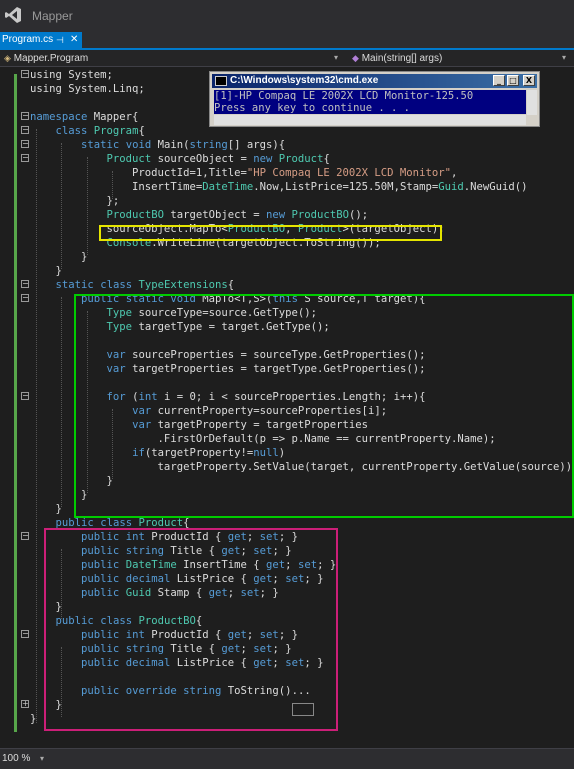 This screenshot has height=769, width=574. I want to click on type-dropdown: ◈ Mapper.Program, so click(46, 58).